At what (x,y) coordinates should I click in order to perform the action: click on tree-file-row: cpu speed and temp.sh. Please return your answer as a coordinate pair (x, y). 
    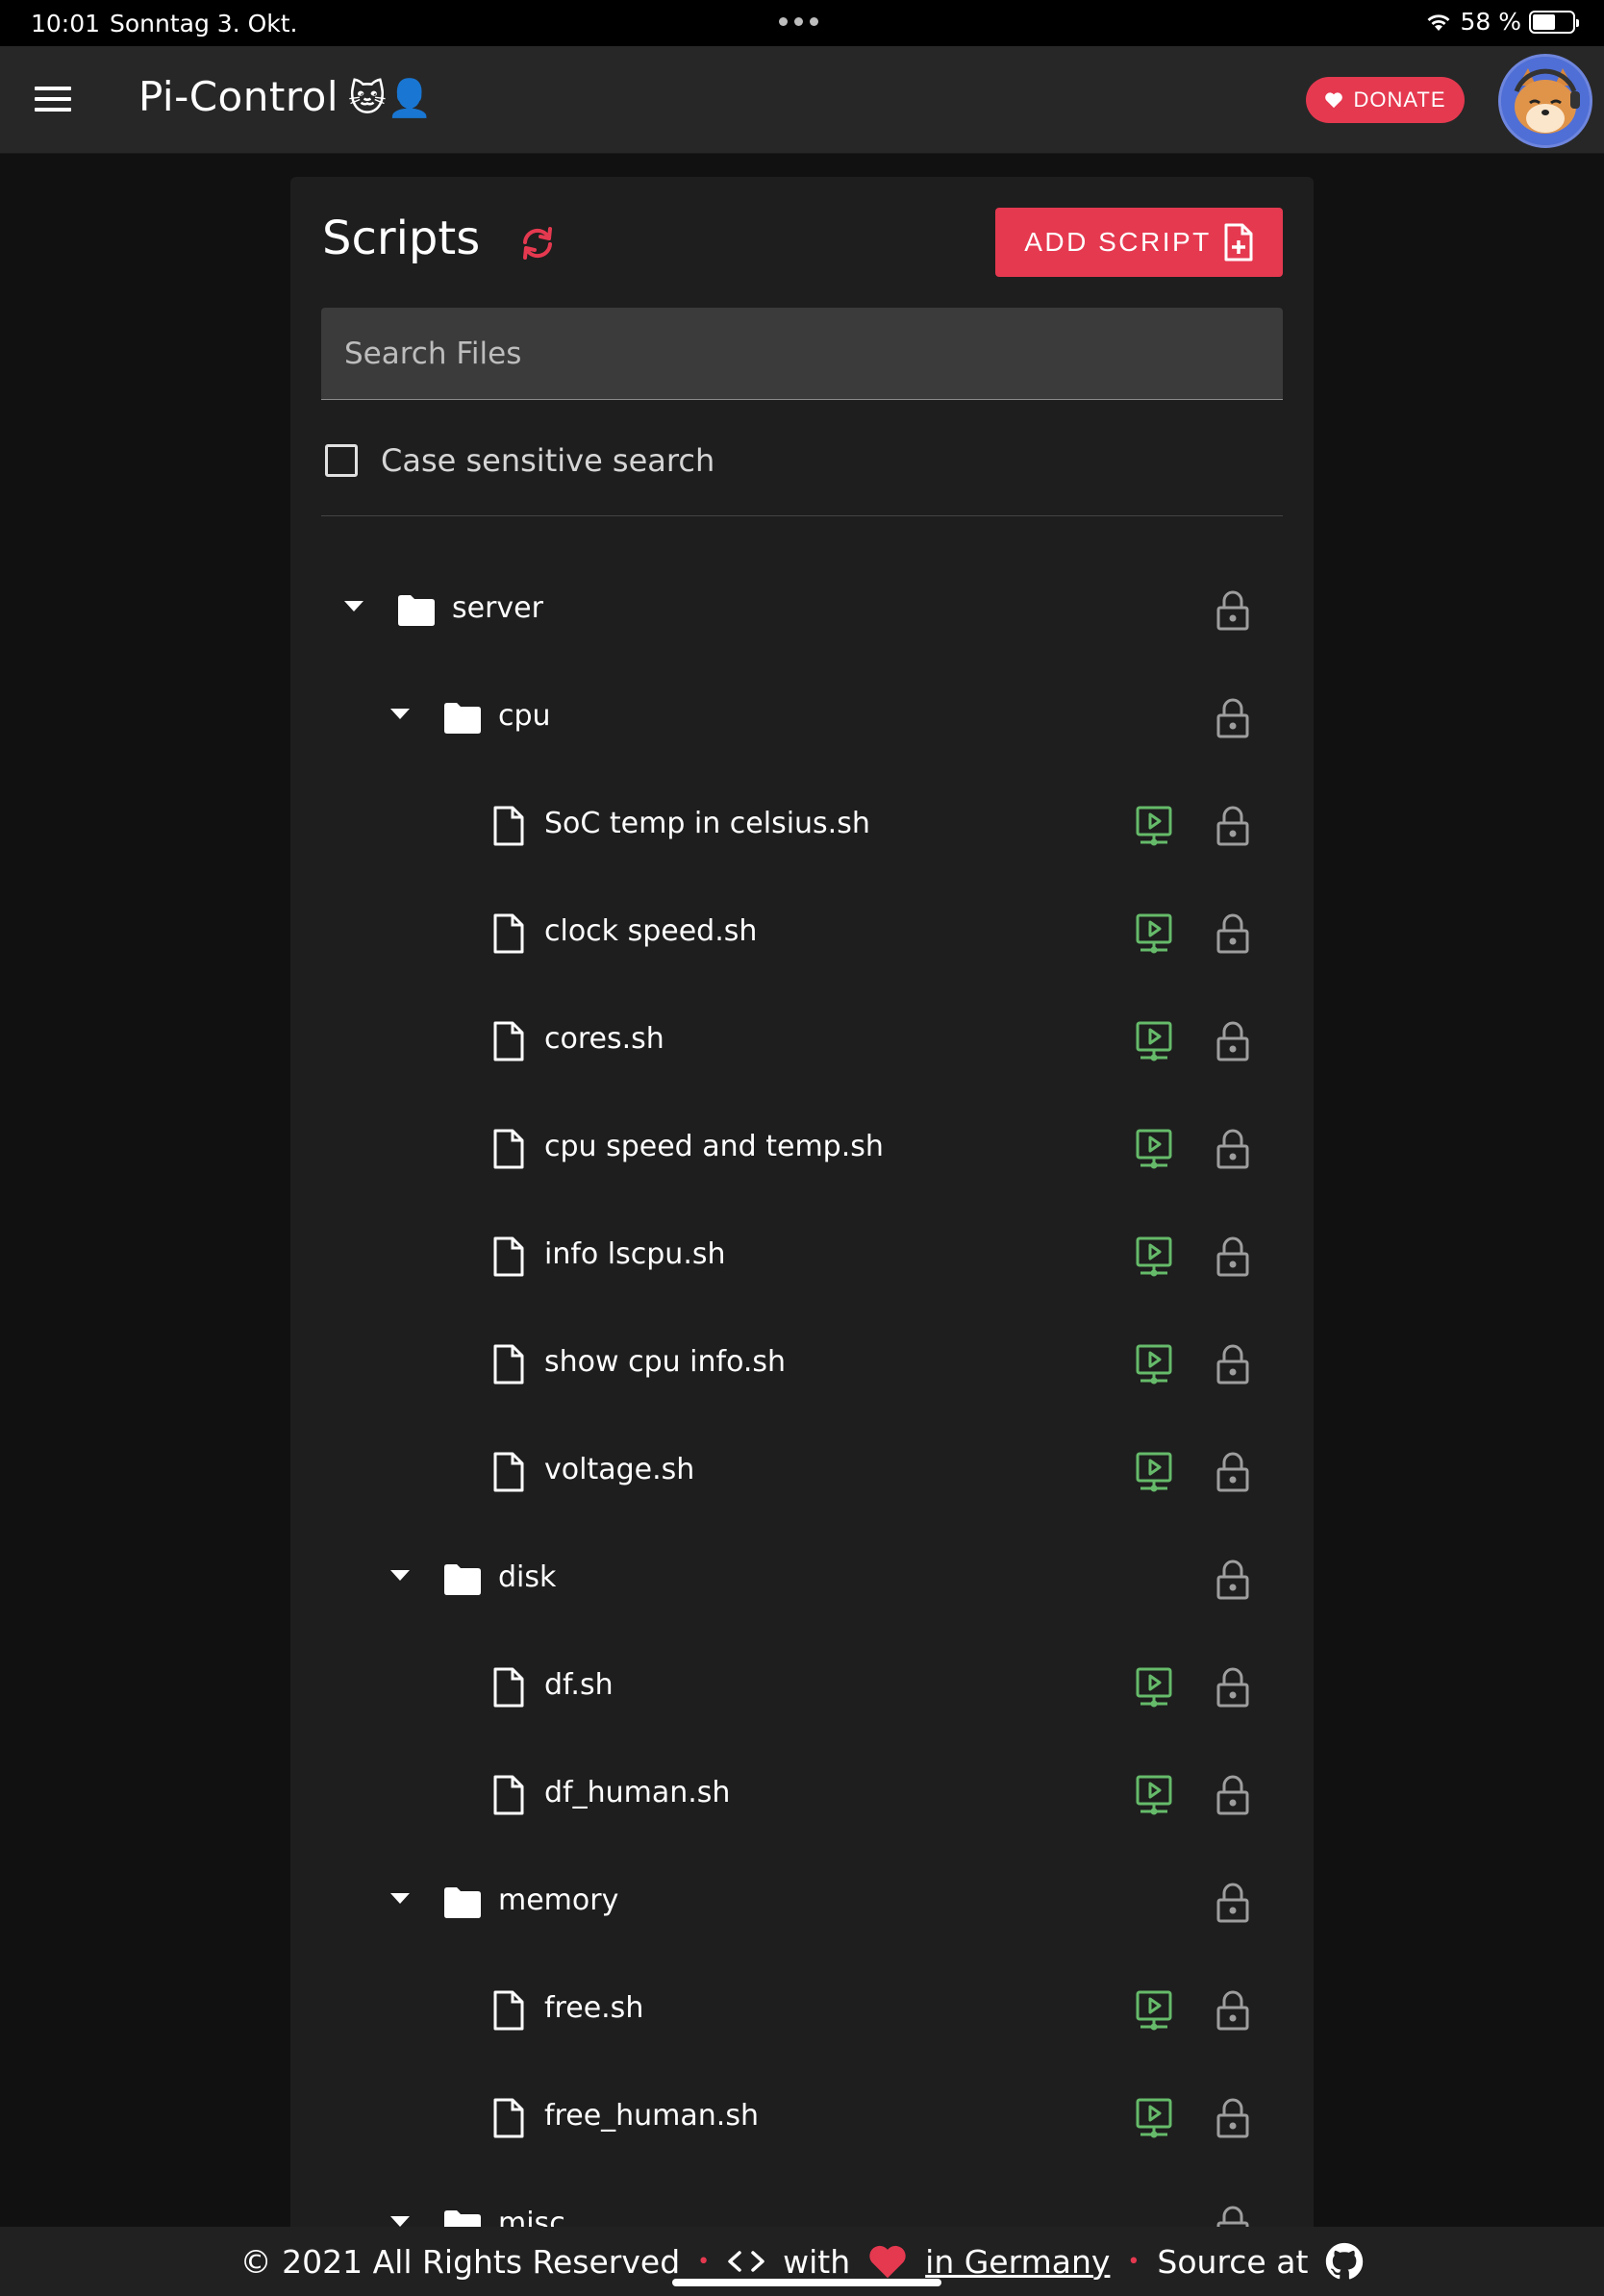
    Looking at the image, I should click on (802, 1148).